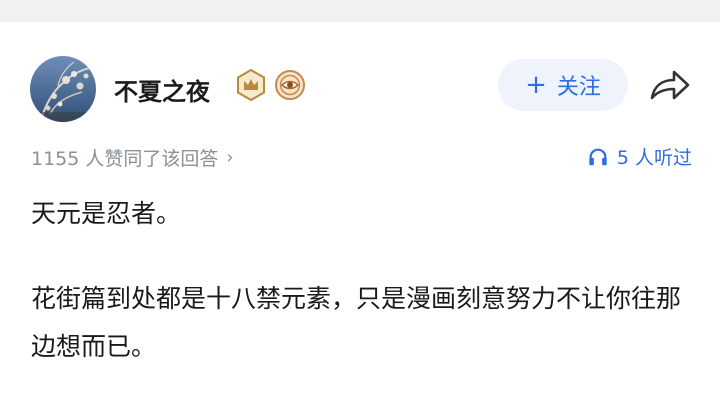  What do you see at coordinates (251, 85) in the screenshot?
I see `crown-badge-icon` at bounding box center [251, 85].